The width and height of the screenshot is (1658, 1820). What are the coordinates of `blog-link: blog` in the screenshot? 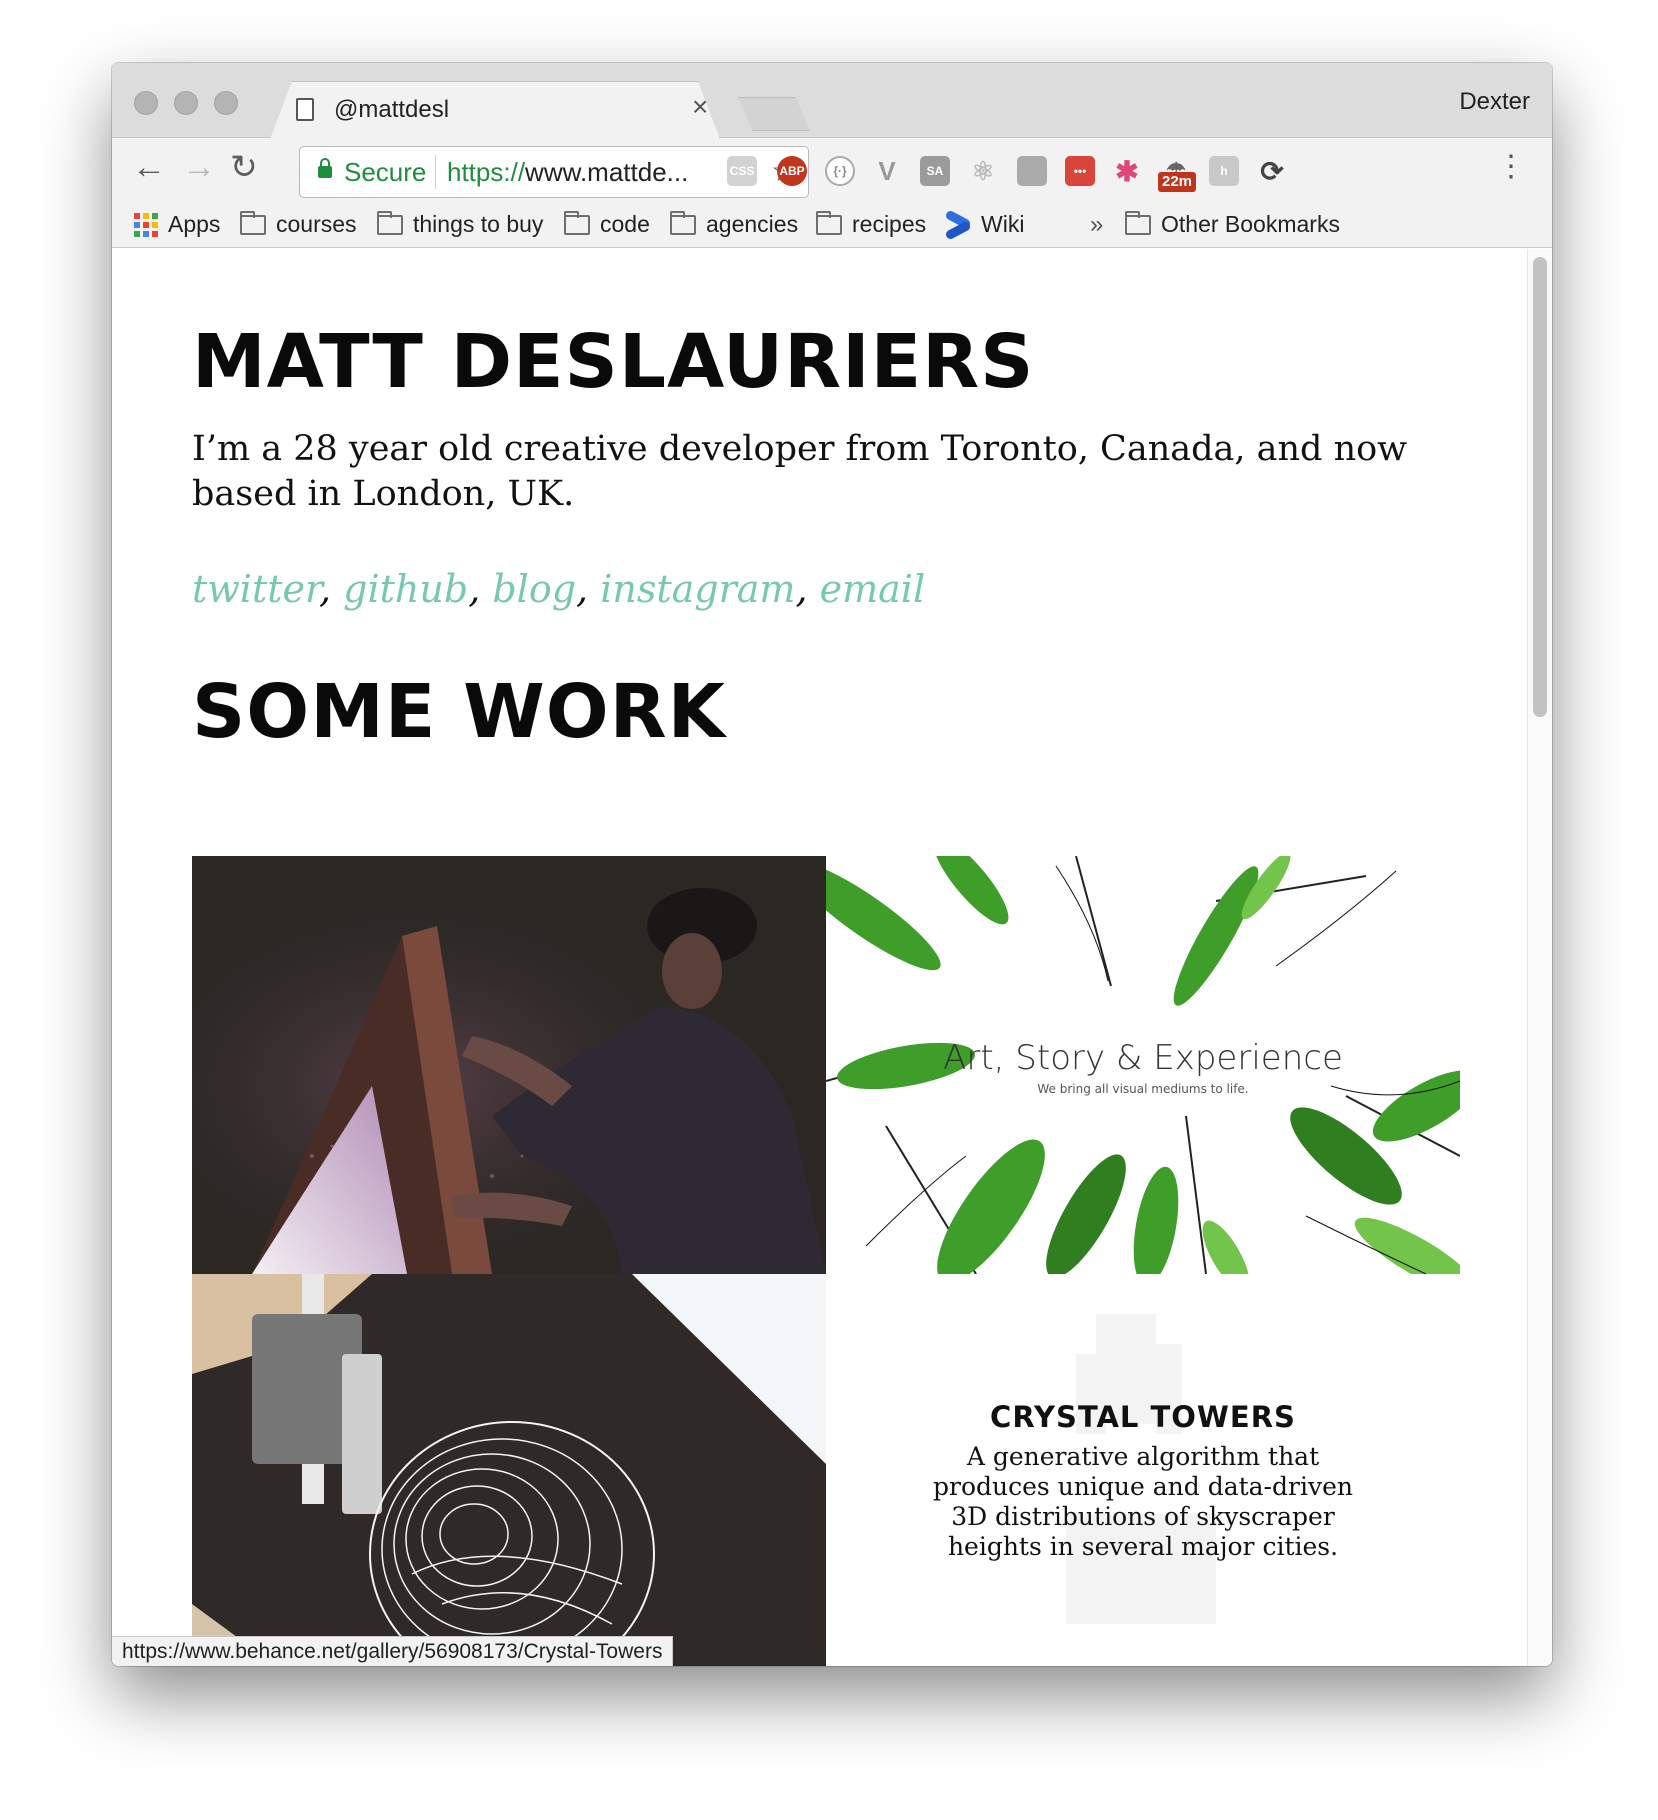 It's located at (534, 589).